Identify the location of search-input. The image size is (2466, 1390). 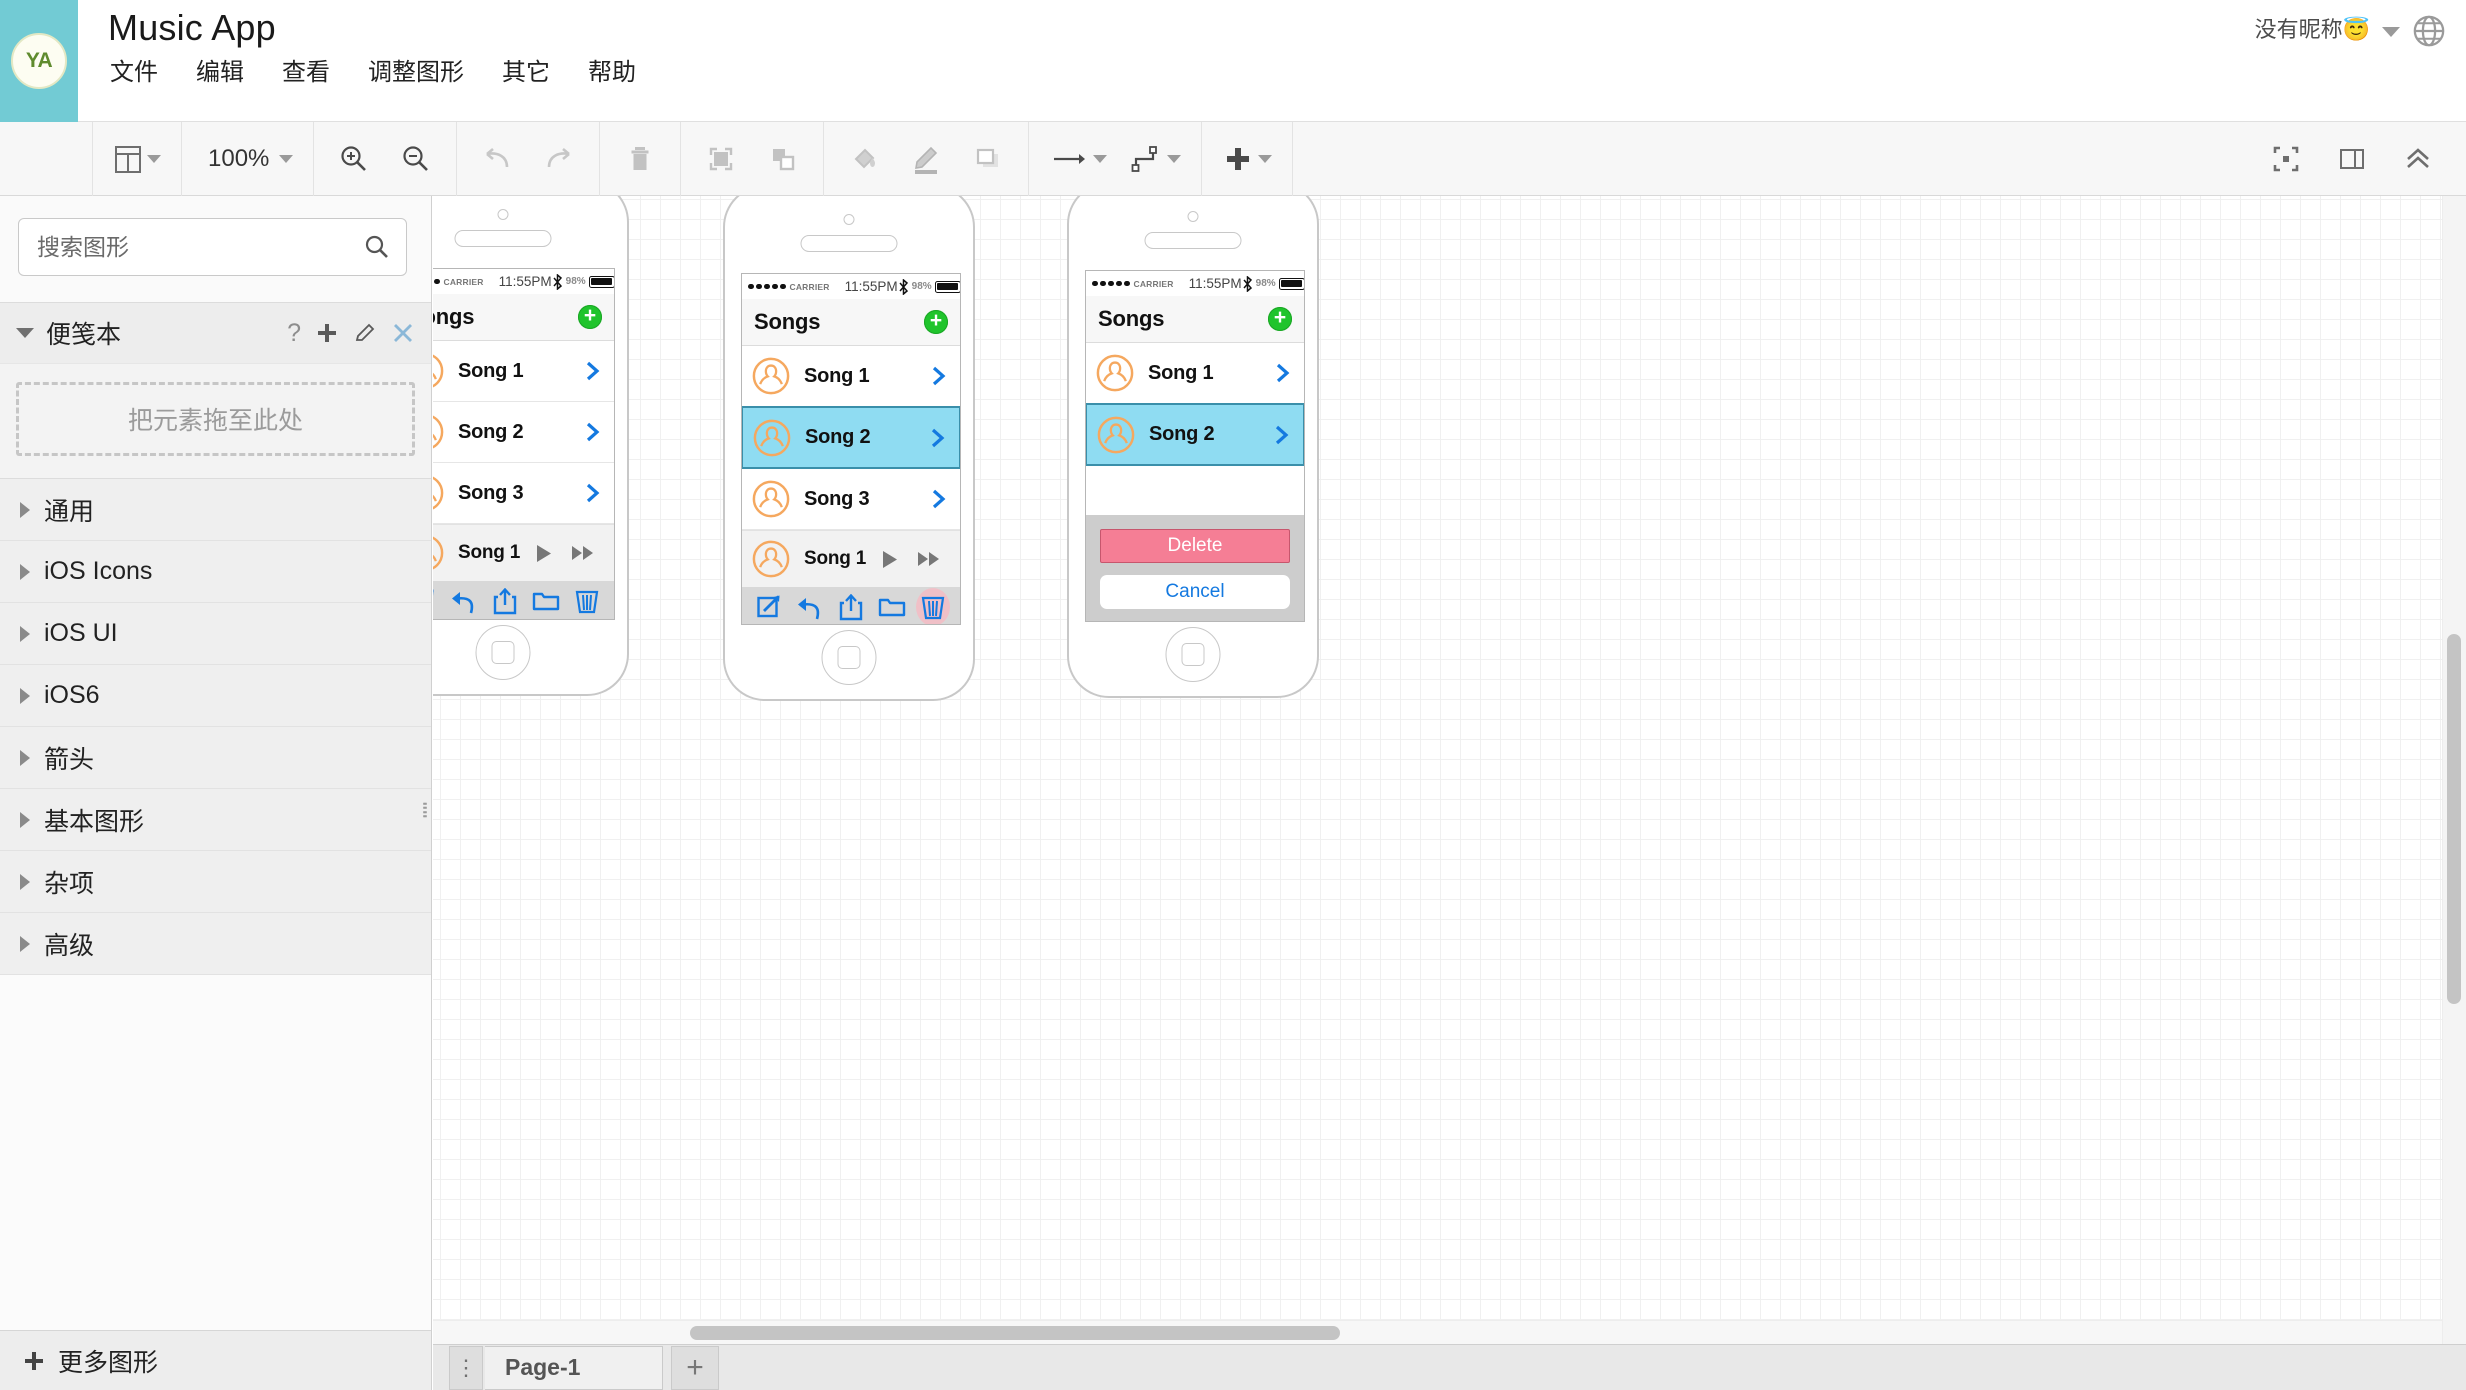
(212, 247).